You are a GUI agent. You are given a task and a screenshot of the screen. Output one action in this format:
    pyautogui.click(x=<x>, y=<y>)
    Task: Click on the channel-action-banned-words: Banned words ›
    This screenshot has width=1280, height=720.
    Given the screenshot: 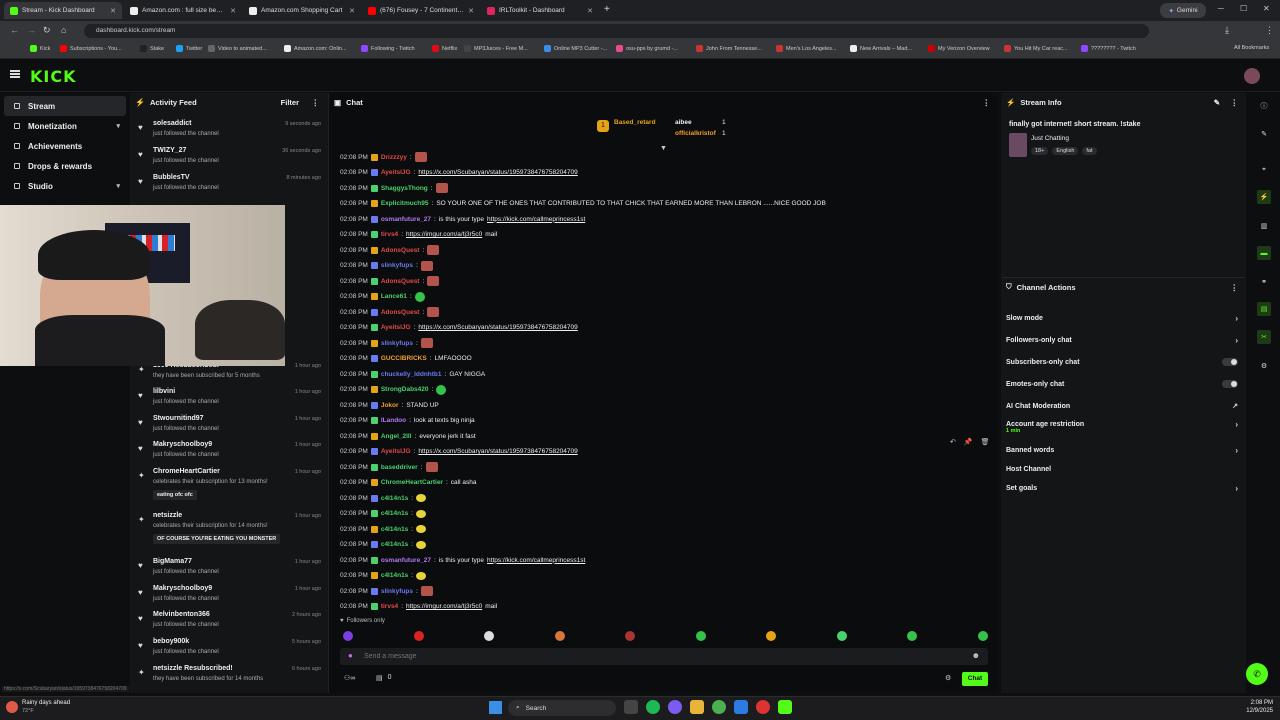 What is the action you would take?
    pyautogui.click(x=1124, y=450)
    